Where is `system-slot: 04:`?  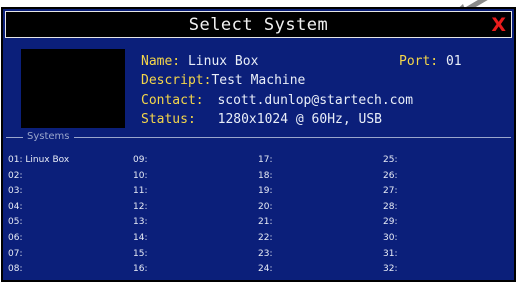 system-slot: 04: is located at coordinates (70, 208).